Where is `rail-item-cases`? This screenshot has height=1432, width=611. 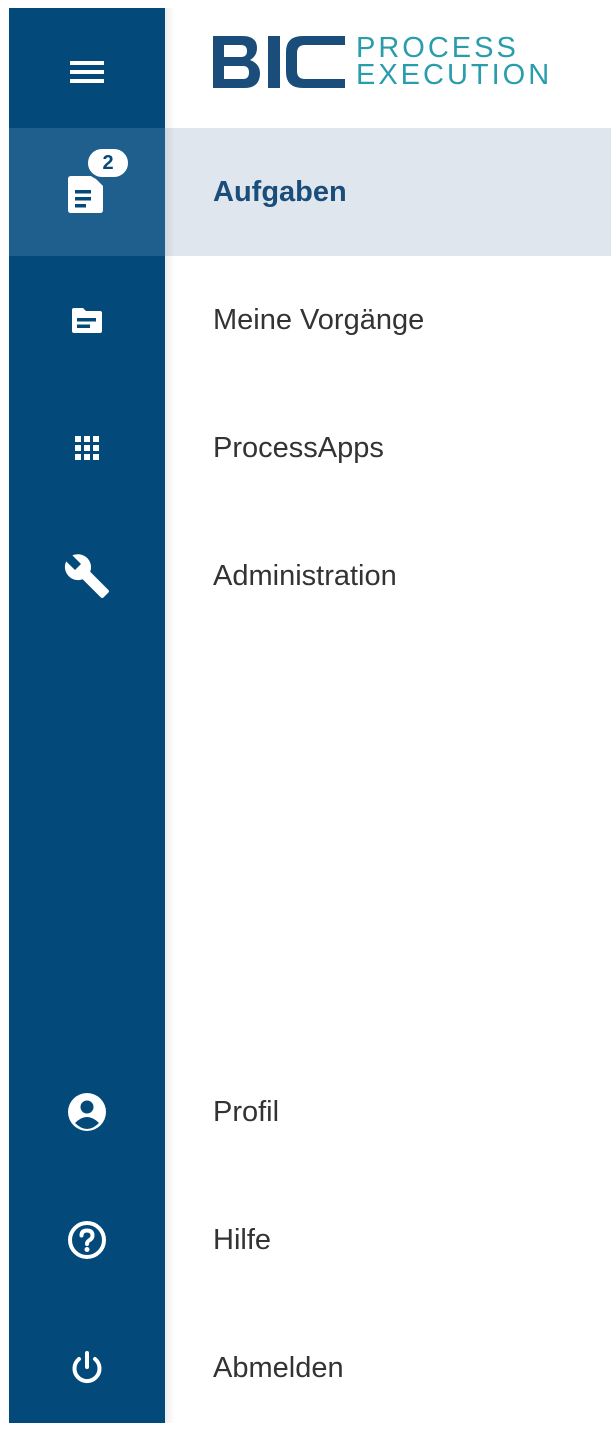
rail-item-cases is located at coordinates (87, 320).